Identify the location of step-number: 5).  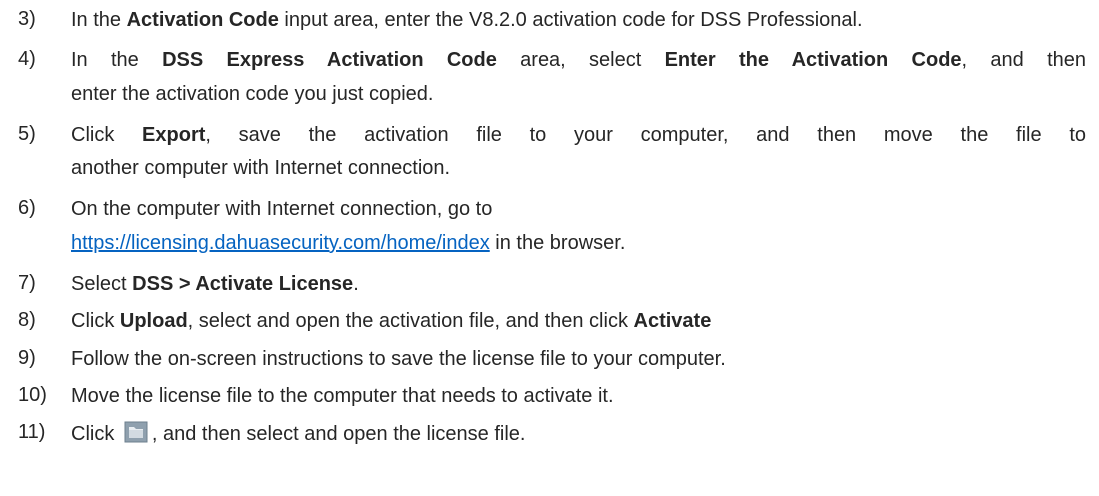
(27, 134).